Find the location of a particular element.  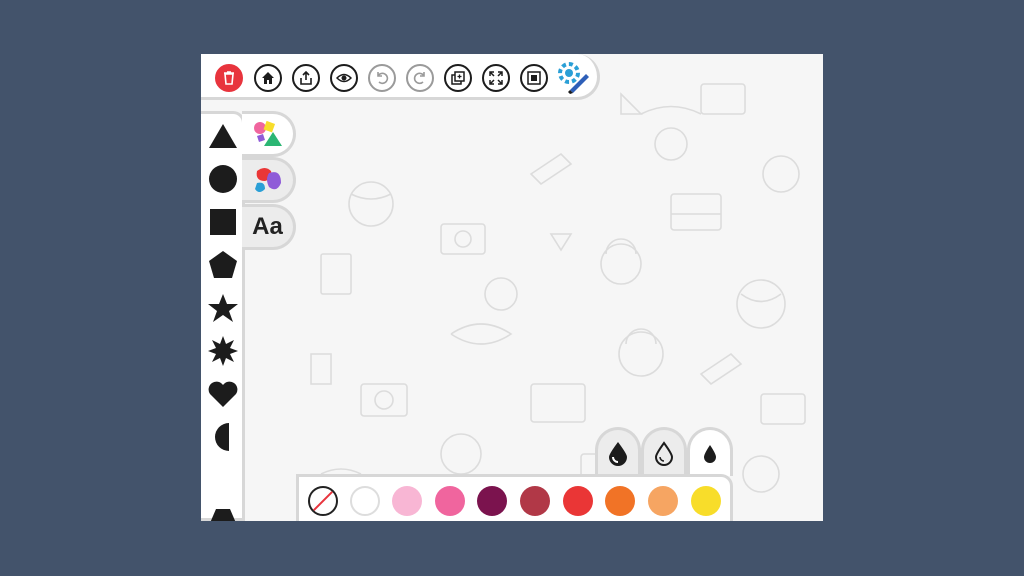

tab-text: Aa is located at coordinates (269, 227).